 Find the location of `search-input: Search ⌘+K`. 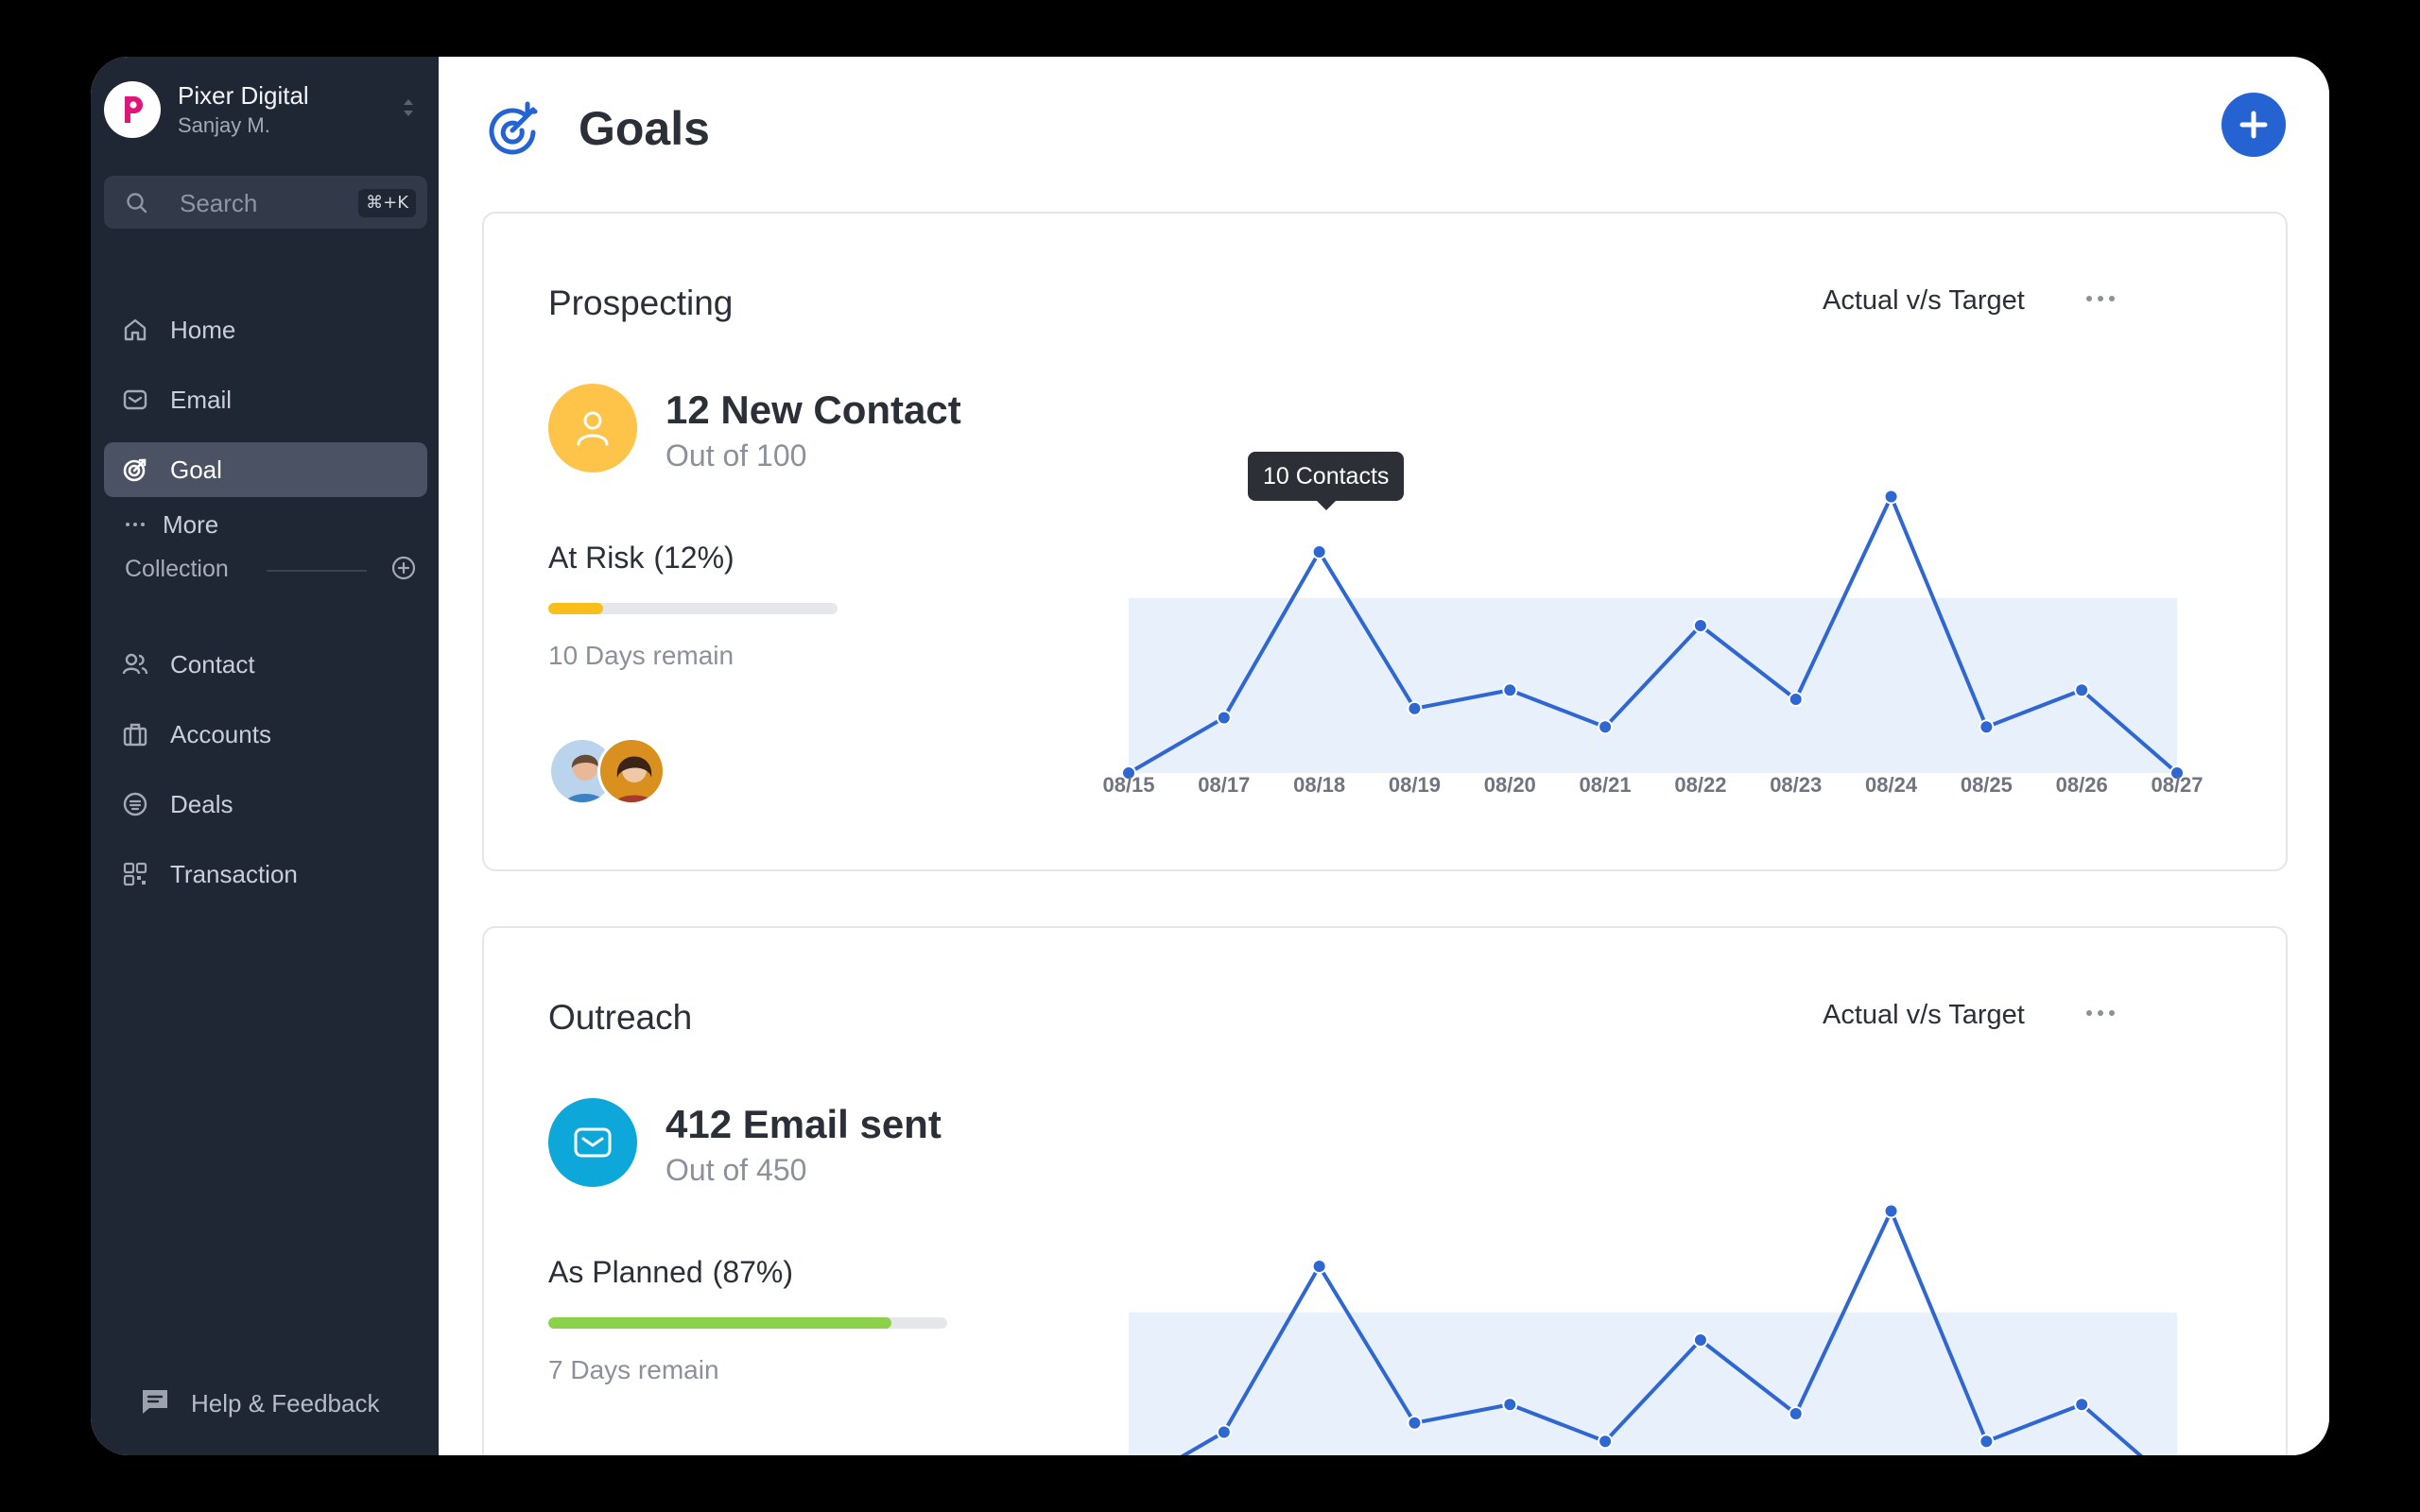

search-input: Search ⌘+K is located at coordinates (265, 202).